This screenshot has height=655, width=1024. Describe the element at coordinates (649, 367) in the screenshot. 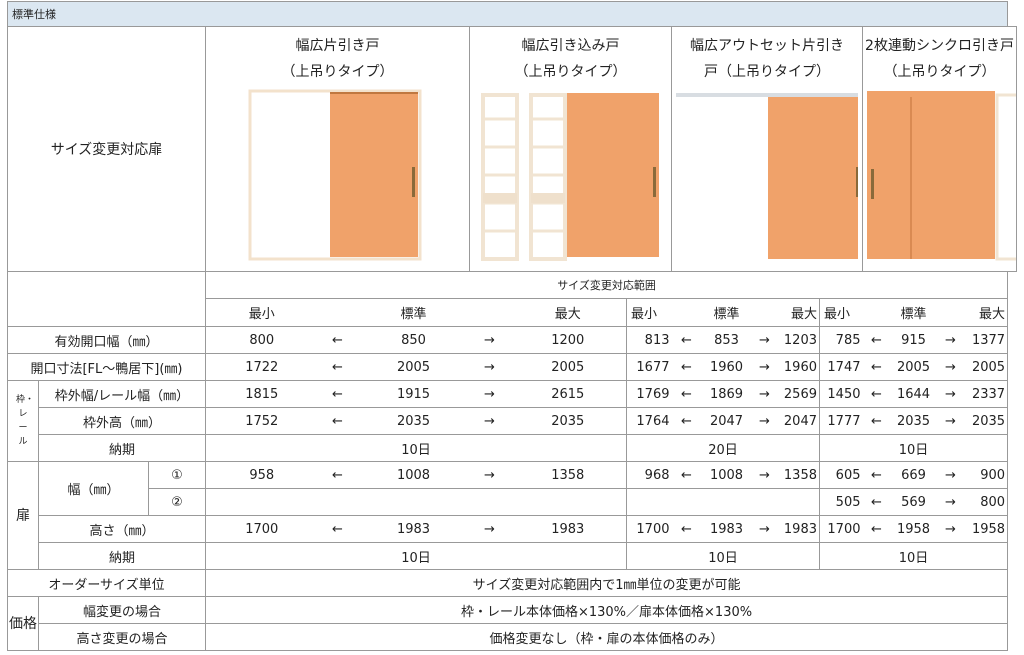

I see `value-cell: 1677` at that location.